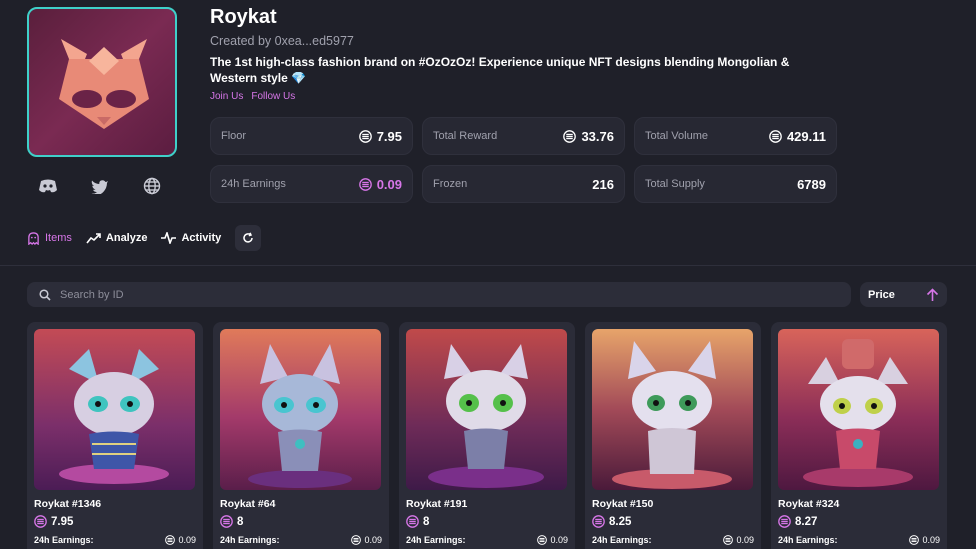  Describe the element at coordinates (273, 96) in the screenshot. I see `follow-us-link: Follow Us` at that location.